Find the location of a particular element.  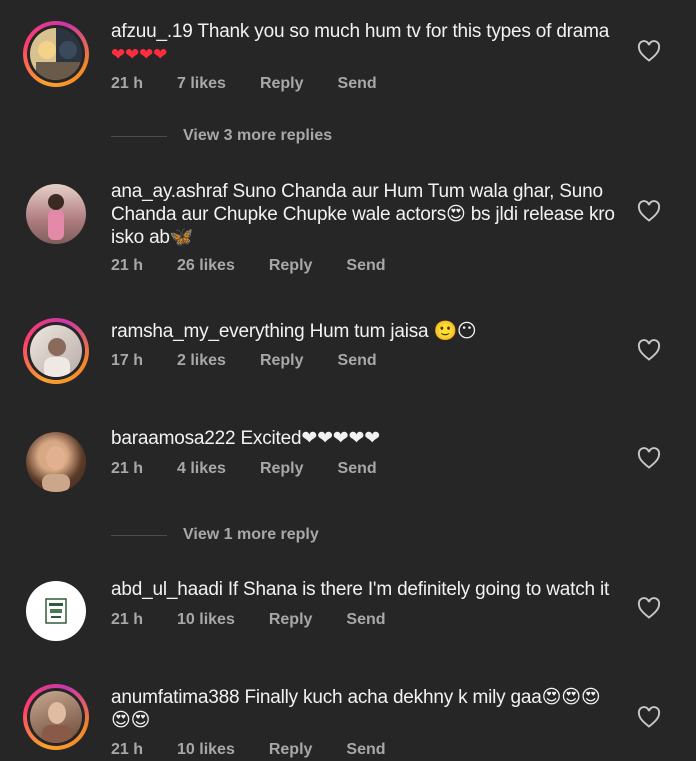

comment-meta: 21 h 4 likes Reply Send is located at coordinates (261, 469).